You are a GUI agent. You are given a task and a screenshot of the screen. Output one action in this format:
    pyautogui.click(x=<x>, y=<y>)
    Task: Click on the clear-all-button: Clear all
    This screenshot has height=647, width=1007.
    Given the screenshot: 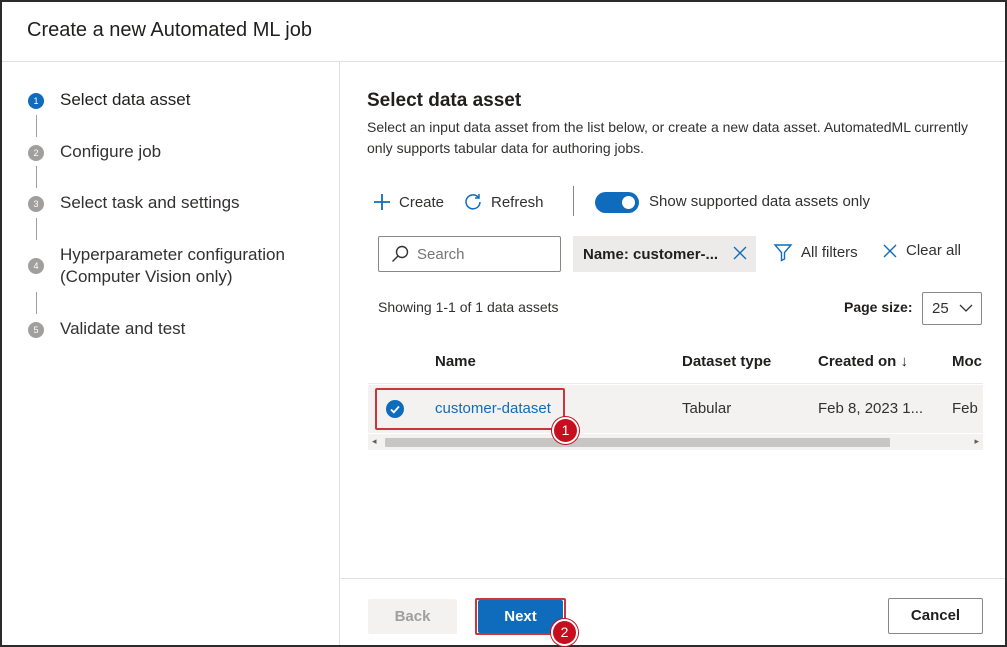 What is the action you would take?
    pyautogui.click(x=921, y=250)
    